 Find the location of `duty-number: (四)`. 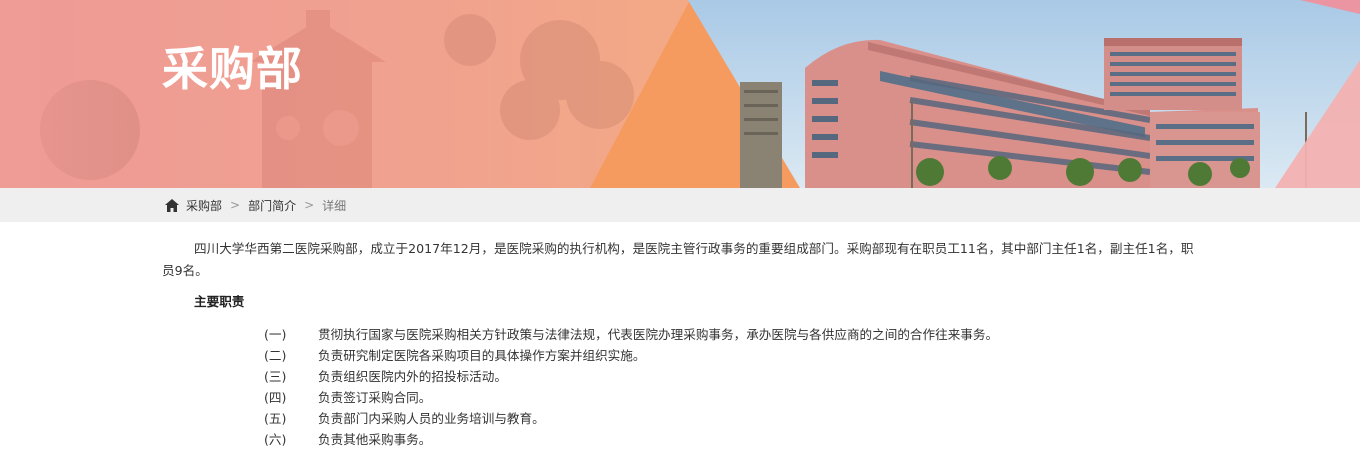

duty-number: (四) is located at coordinates (275, 397).